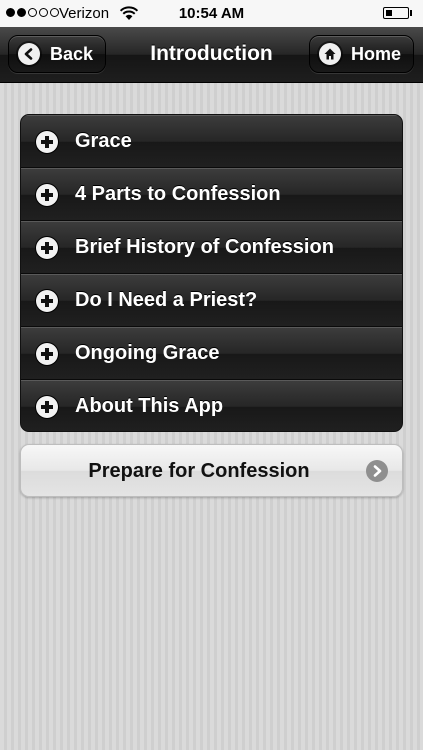 The height and width of the screenshot is (750, 423). I want to click on status-bar: Verizon 10:54 AM, so click(211, 13).